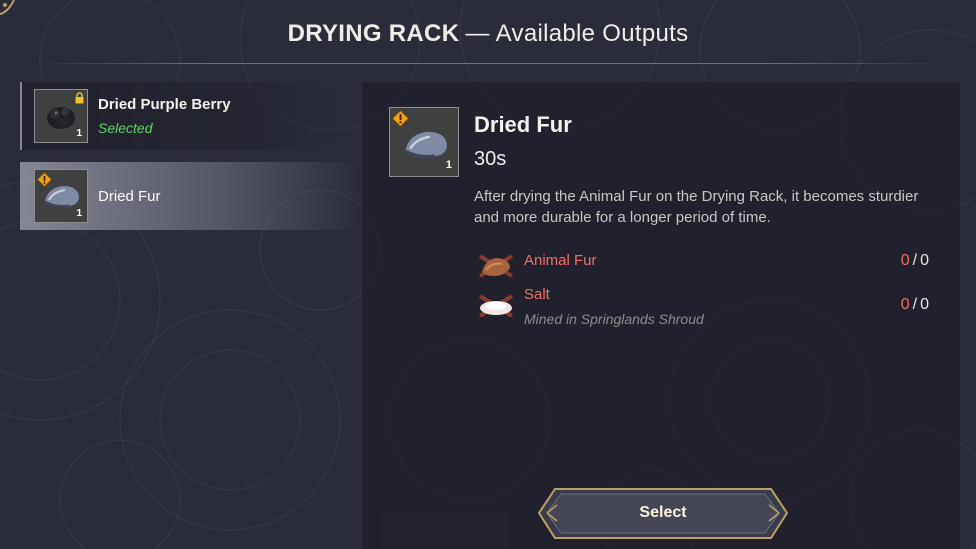  Describe the element at coordinates (448, 165) in the screenshot. I see `detail-quantity: 1` at that location.